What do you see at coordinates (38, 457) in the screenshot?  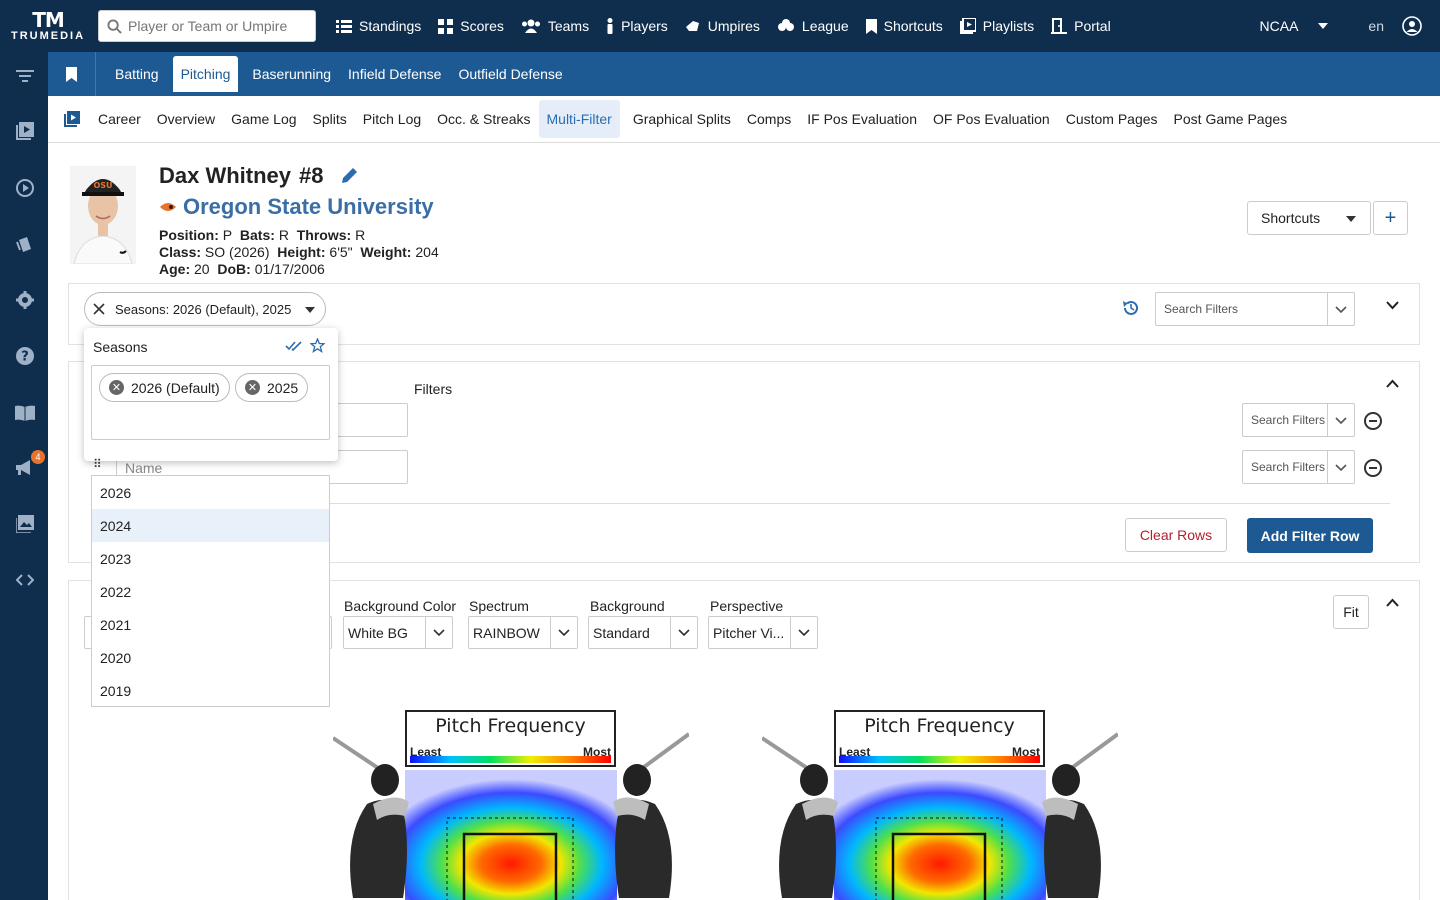 I see `notification-badge: 4` at bounding box center [38, 457].